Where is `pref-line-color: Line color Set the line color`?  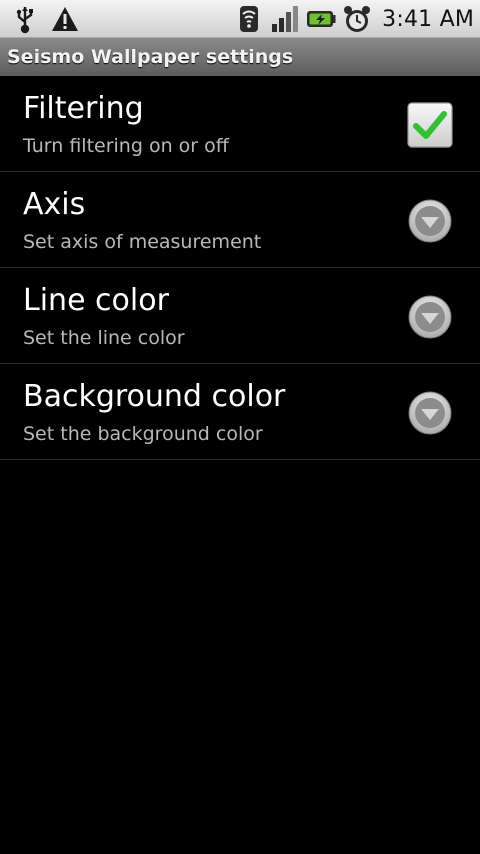 pref-line-color: Line color Set the line color is located at coordinates (240, 316).